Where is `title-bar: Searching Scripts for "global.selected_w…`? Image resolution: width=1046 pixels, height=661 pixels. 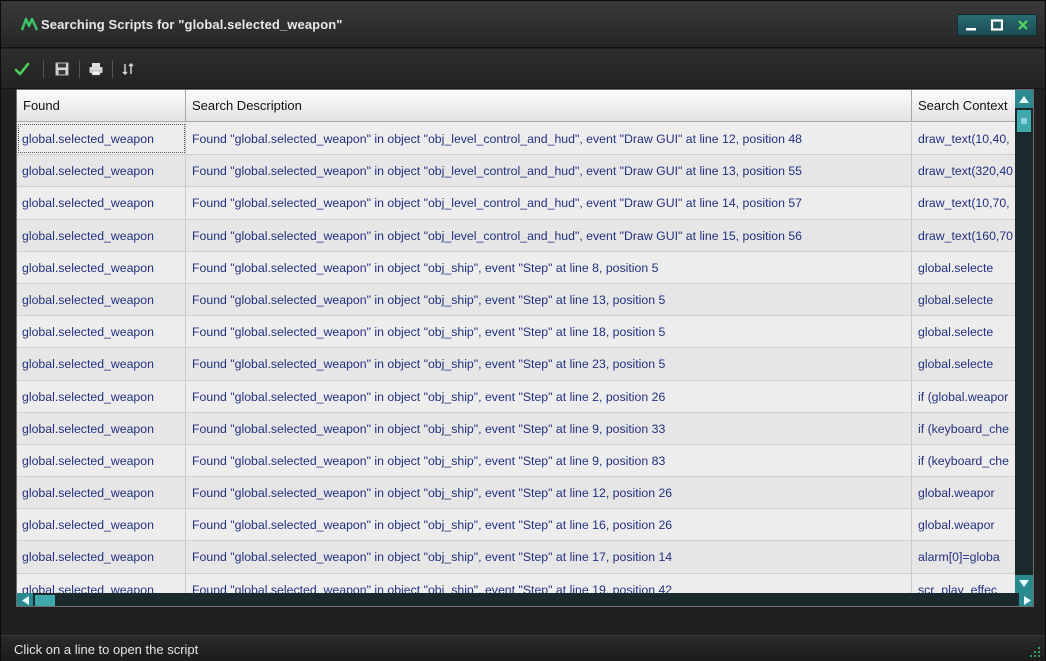
title-bar: Searching Scripts for "global.selected_w… is located at coordinates (523, 24).